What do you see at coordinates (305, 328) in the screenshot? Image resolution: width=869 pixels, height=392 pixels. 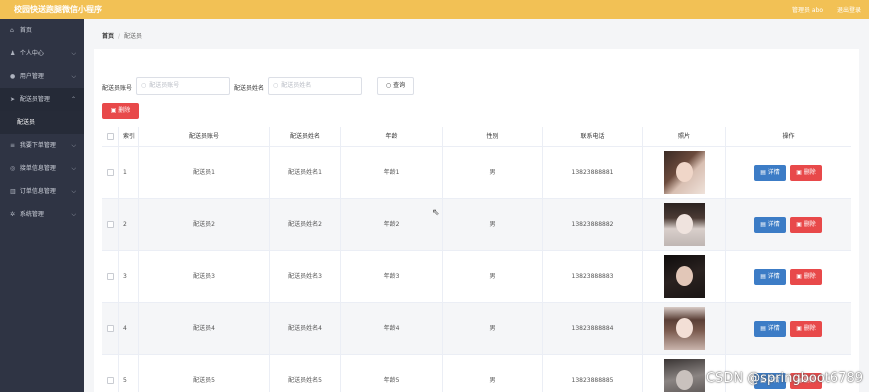 I see `cell-name: 配送员姓名4` at bounding box center [305, 328].